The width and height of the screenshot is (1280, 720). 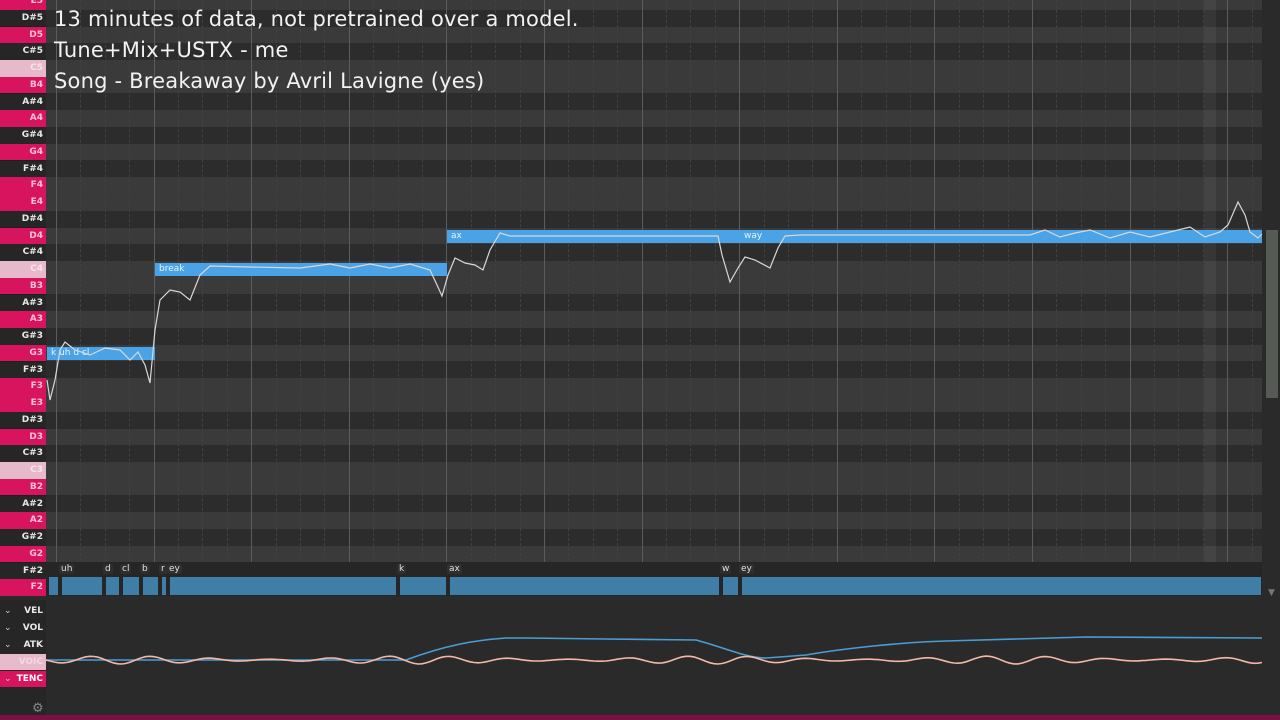 I want to click on expression-atk: ⌄ ATK, so click(x=23, y=645).